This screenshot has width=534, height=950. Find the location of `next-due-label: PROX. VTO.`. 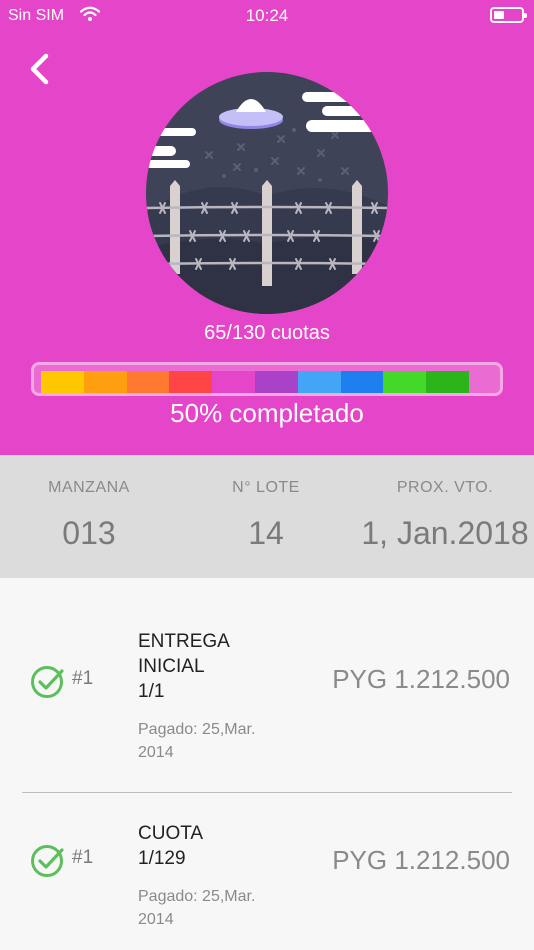

next-due-label: PROX. VTO. is located at coordinates (445, 487).